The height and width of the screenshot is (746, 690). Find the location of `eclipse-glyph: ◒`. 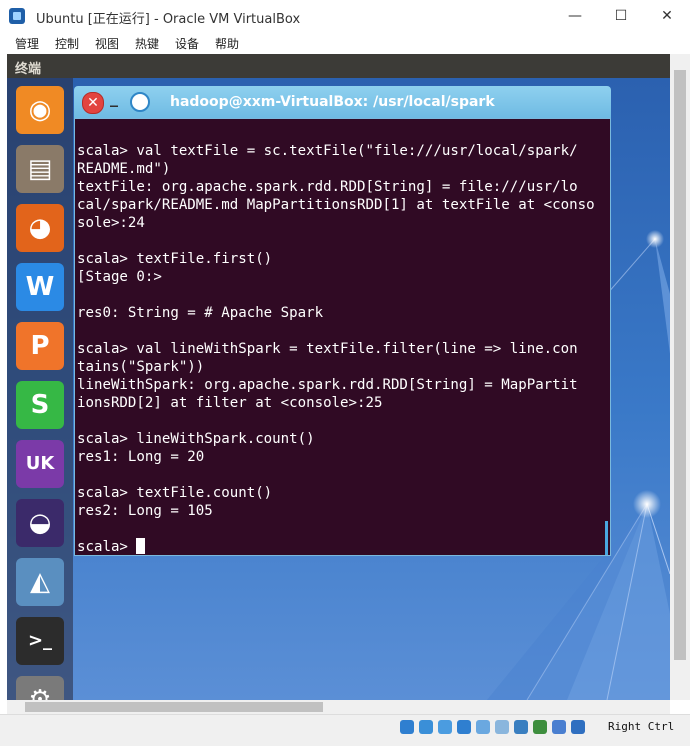

eclipse-glyph: ◒ is located at coordinates (40, 523).